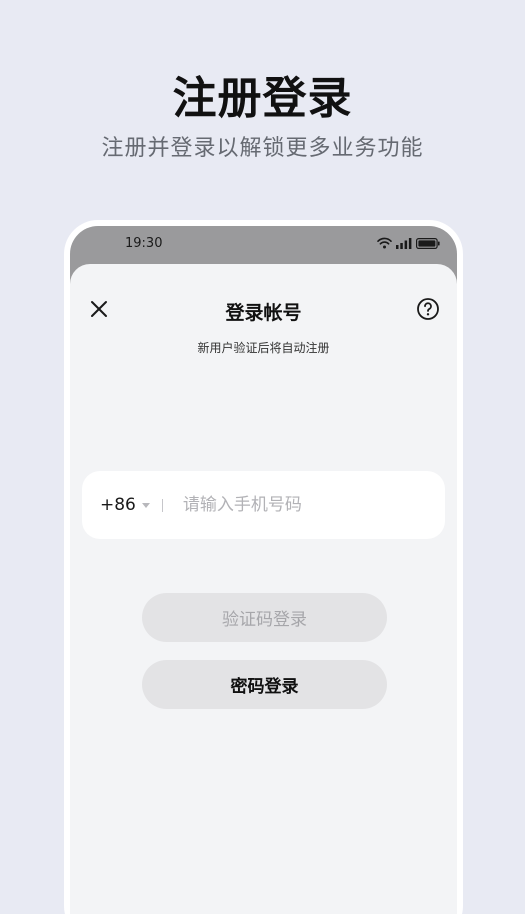 This screenshot has width=525, height=914. Describe the element at coordinates (162, 505) in the screenshot. I see `field-divider` at that location.